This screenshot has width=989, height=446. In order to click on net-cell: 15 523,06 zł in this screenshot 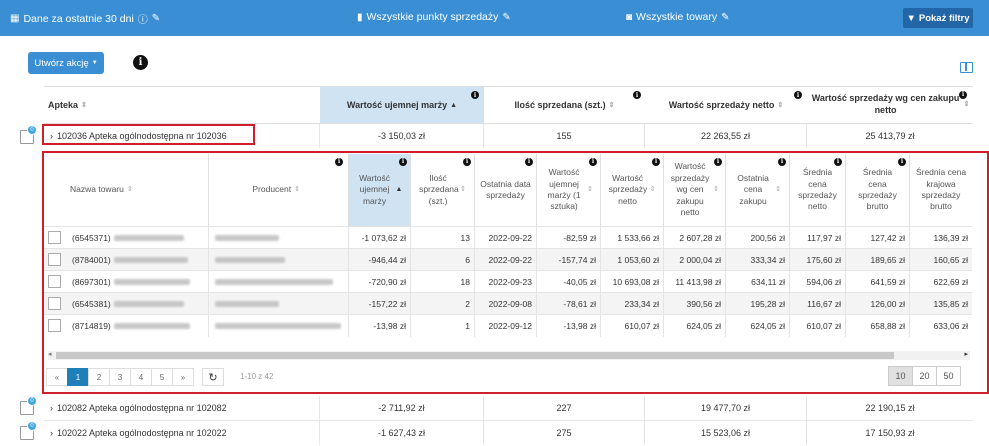, I will do `click(726, 433)`.